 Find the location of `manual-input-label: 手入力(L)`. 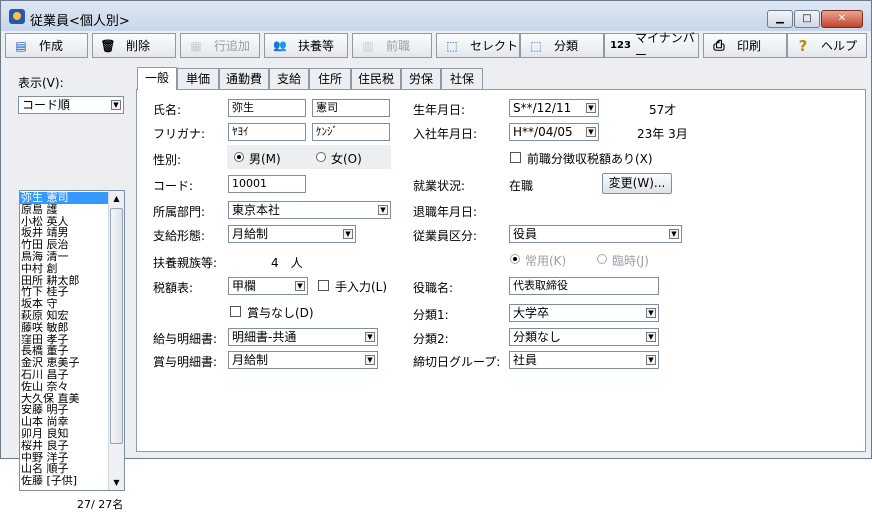

manual-input-label: 手入力(L) is located at coordinates (361, 287).